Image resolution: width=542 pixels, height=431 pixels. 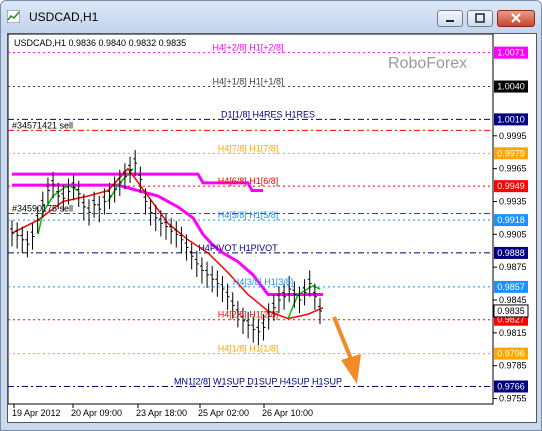 I want to click on price-badge-text: 0.9918, so click(x=511, y=220).